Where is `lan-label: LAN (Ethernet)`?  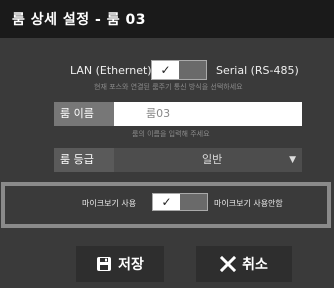 lan-label: LAN (Ethernet) is located at coordinates (111, 70).